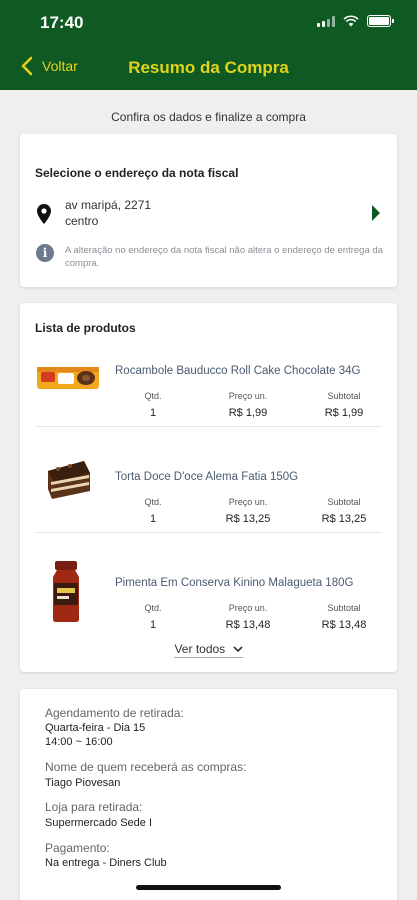 This screenshot has width=417, height=900. I want to click on wifi-icon, so click(351, 21).